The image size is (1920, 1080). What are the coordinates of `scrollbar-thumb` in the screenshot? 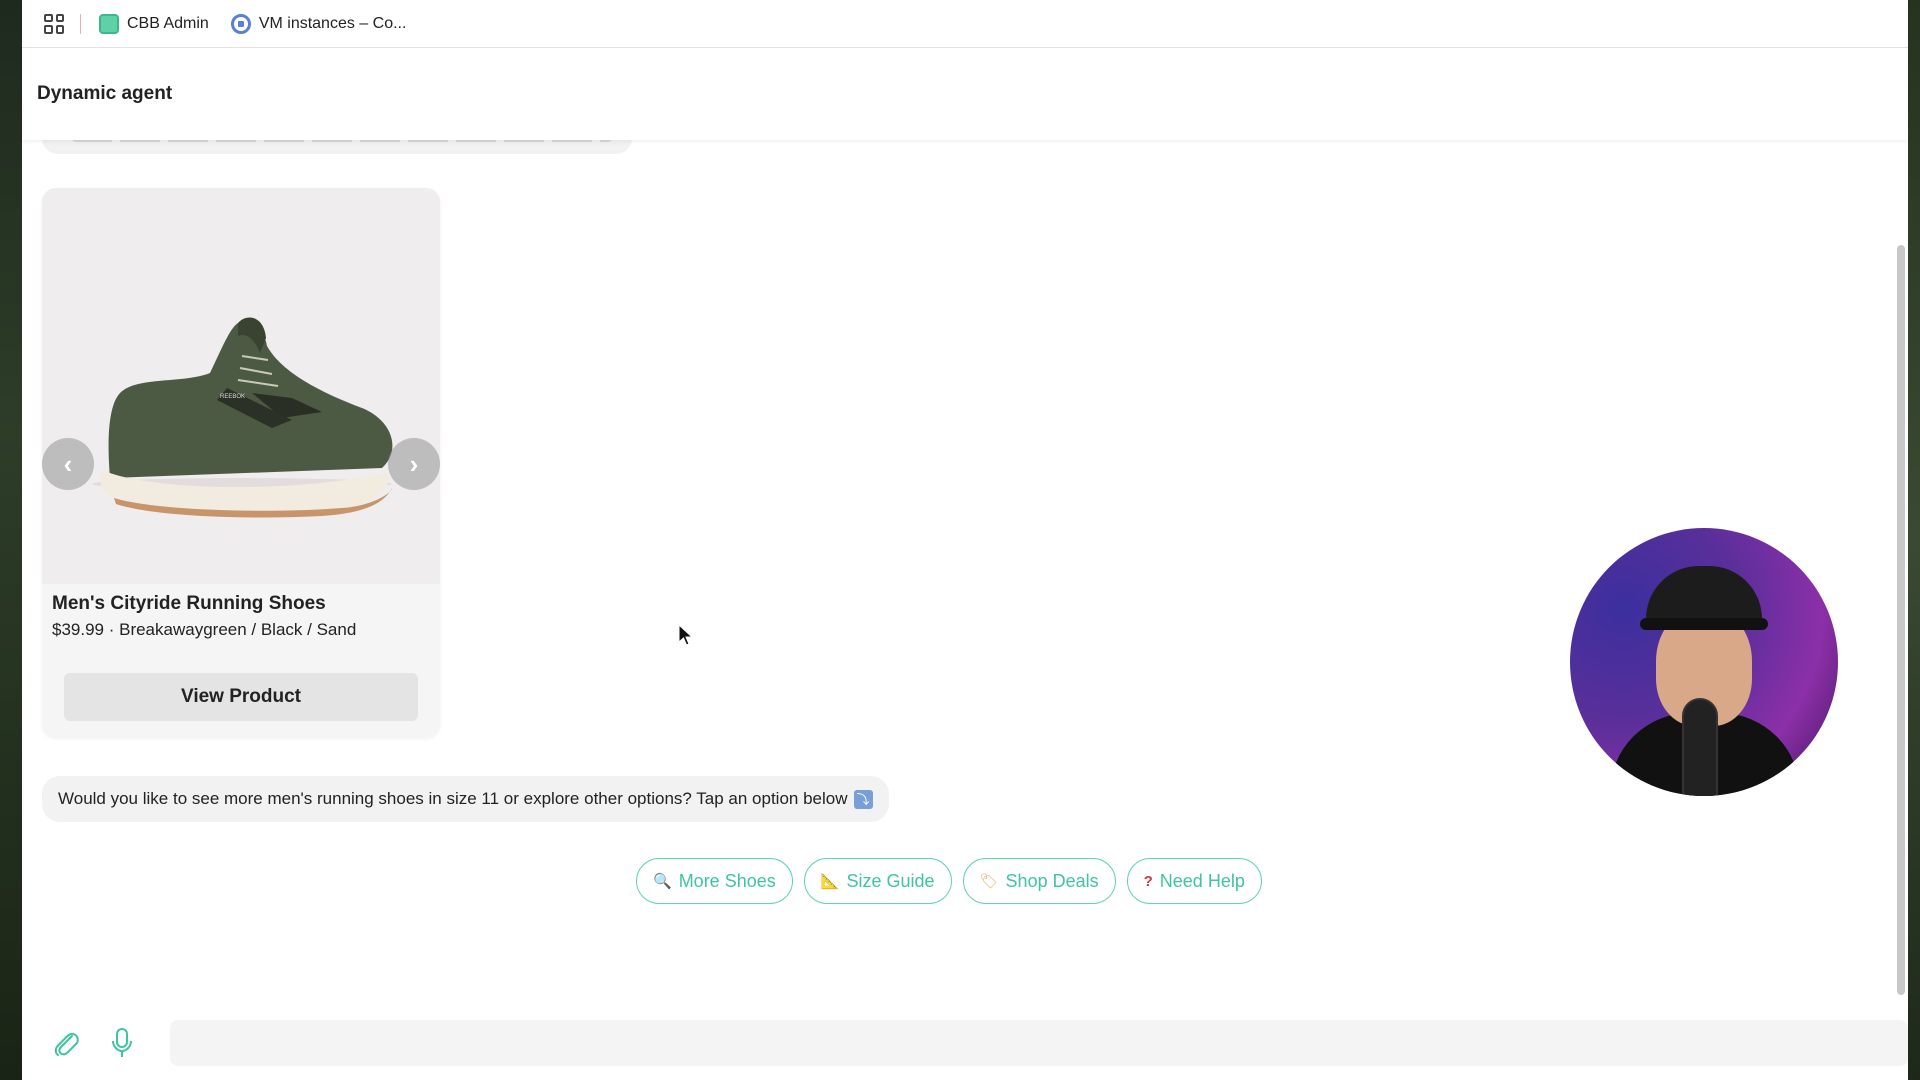 It's located at (1901, 620).